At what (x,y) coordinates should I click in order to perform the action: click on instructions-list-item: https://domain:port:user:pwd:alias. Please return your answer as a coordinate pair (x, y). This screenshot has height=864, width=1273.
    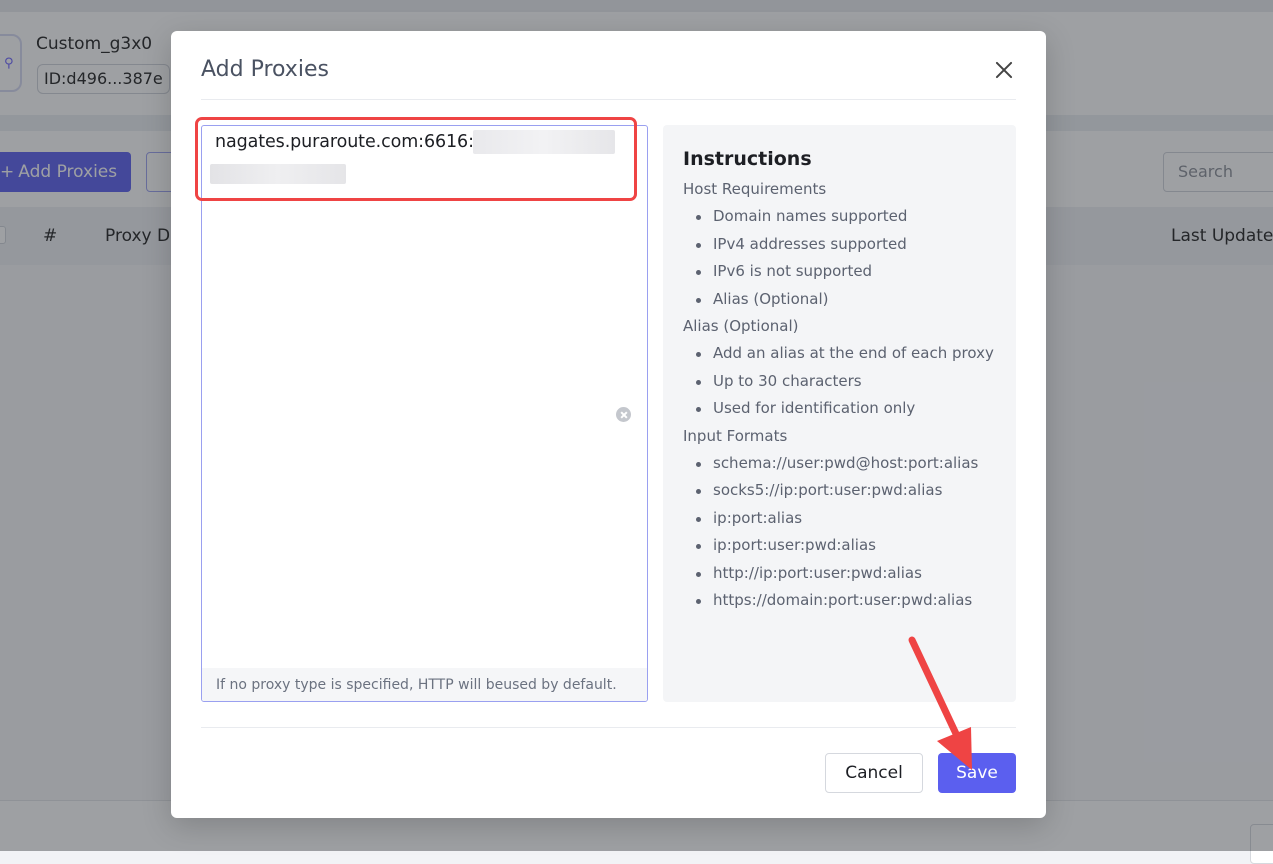
    Looking at the image, I should click on (834, 600).